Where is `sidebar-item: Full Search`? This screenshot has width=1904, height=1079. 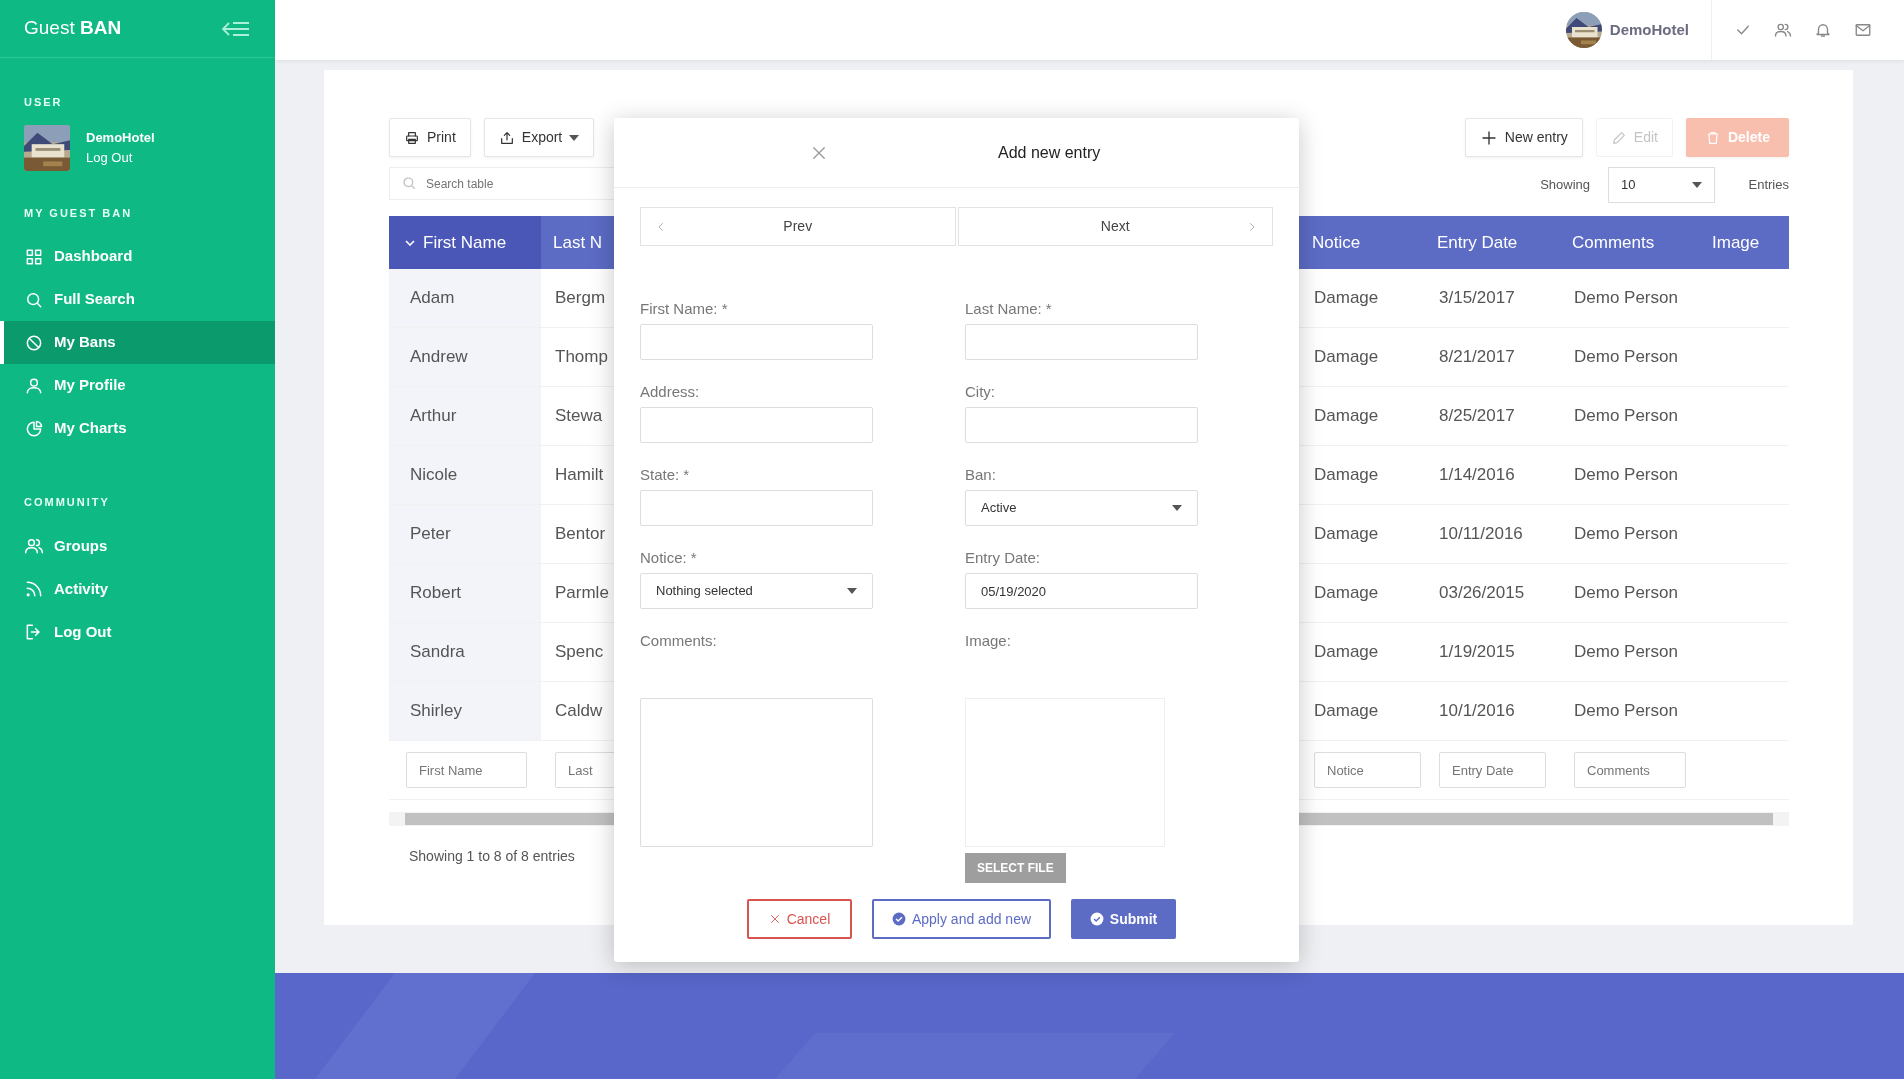
sidebar-item: Full Search is located at coordinates (137, 299).